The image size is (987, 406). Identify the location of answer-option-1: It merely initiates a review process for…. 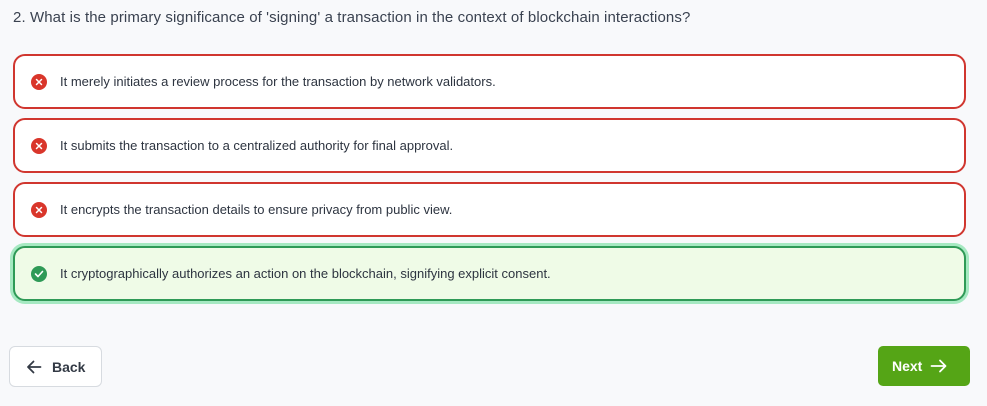
(489, 81).